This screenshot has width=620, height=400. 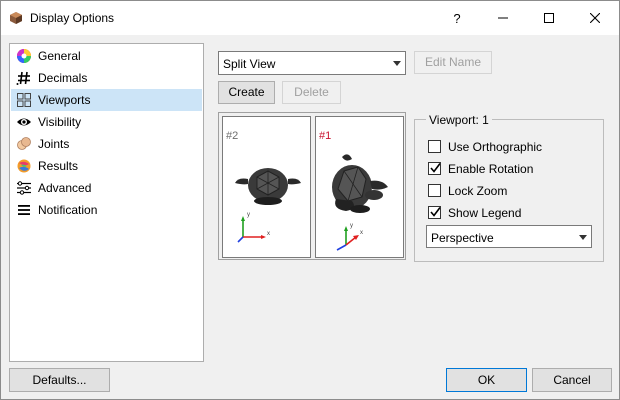 What do you see at coordinates (485, 213) in the screenshot?
I see `show-legend-label: Show Legend` at bounding box center [485, 213].